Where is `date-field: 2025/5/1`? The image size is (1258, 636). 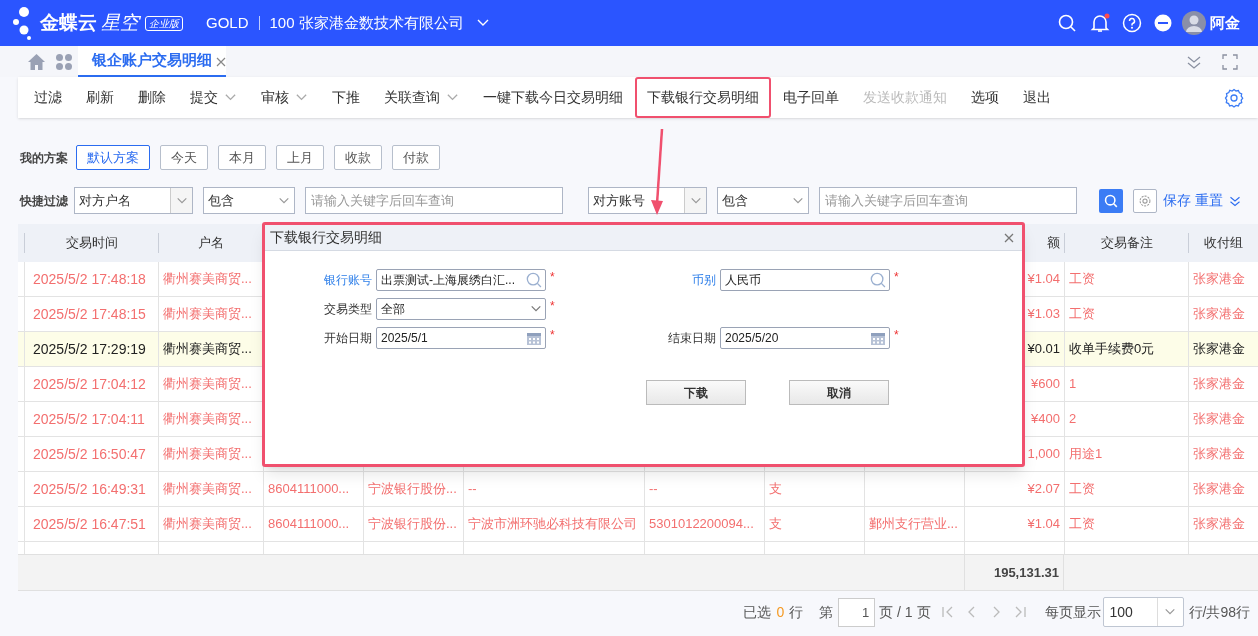 date-field: 2025/5/1 is located at coordinates (461, 338).